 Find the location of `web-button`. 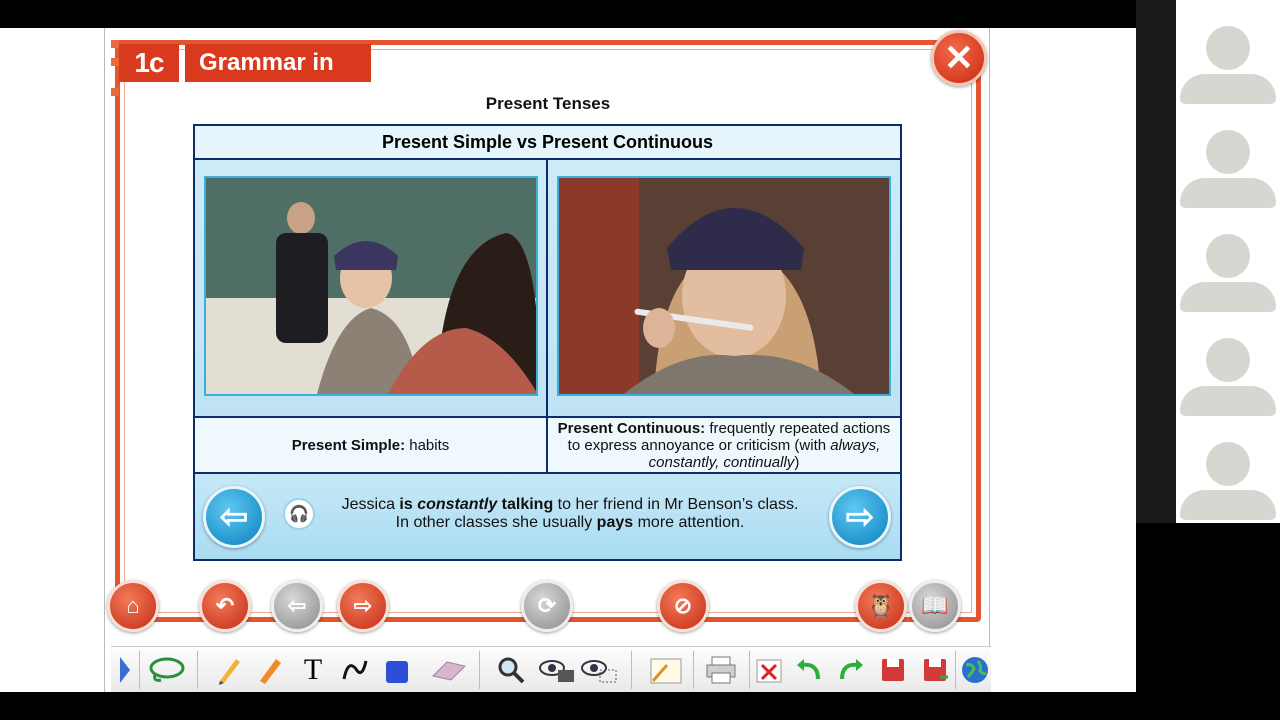

web-button is located at coordinates (975, 670).